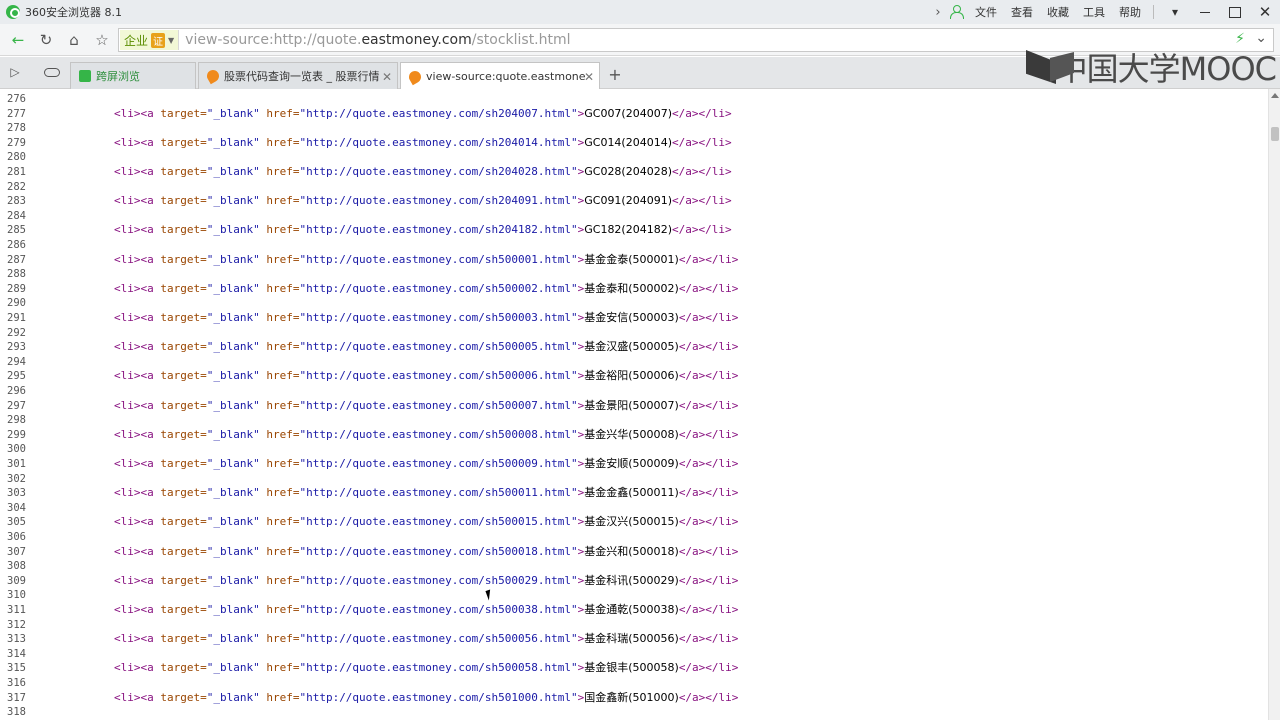 This screenshot has width=1280, height=720. I want to click on source-line: 288, so click(634, 274).